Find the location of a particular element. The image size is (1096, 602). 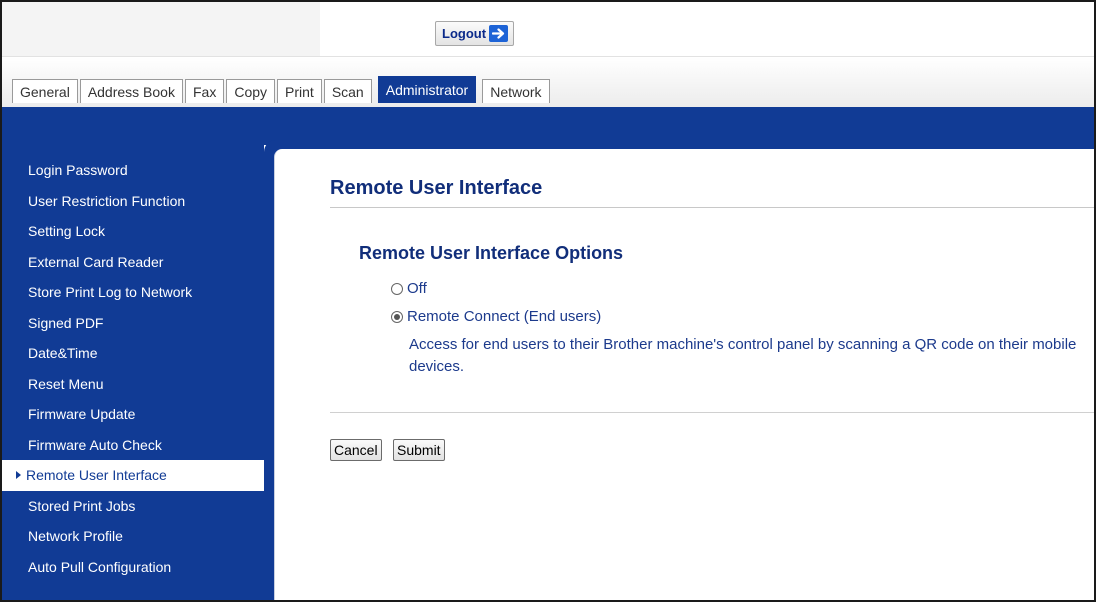

sidebar-item-date-time: Date&Time is located at coordinates (133, 353).